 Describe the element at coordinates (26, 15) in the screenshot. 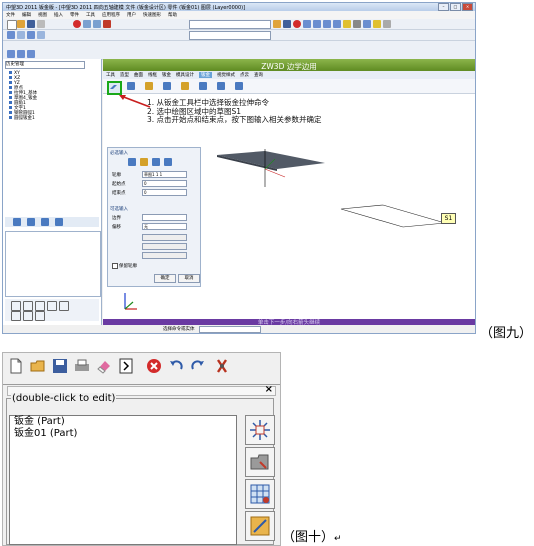

I see `menu-edit: 编辑` at that location.